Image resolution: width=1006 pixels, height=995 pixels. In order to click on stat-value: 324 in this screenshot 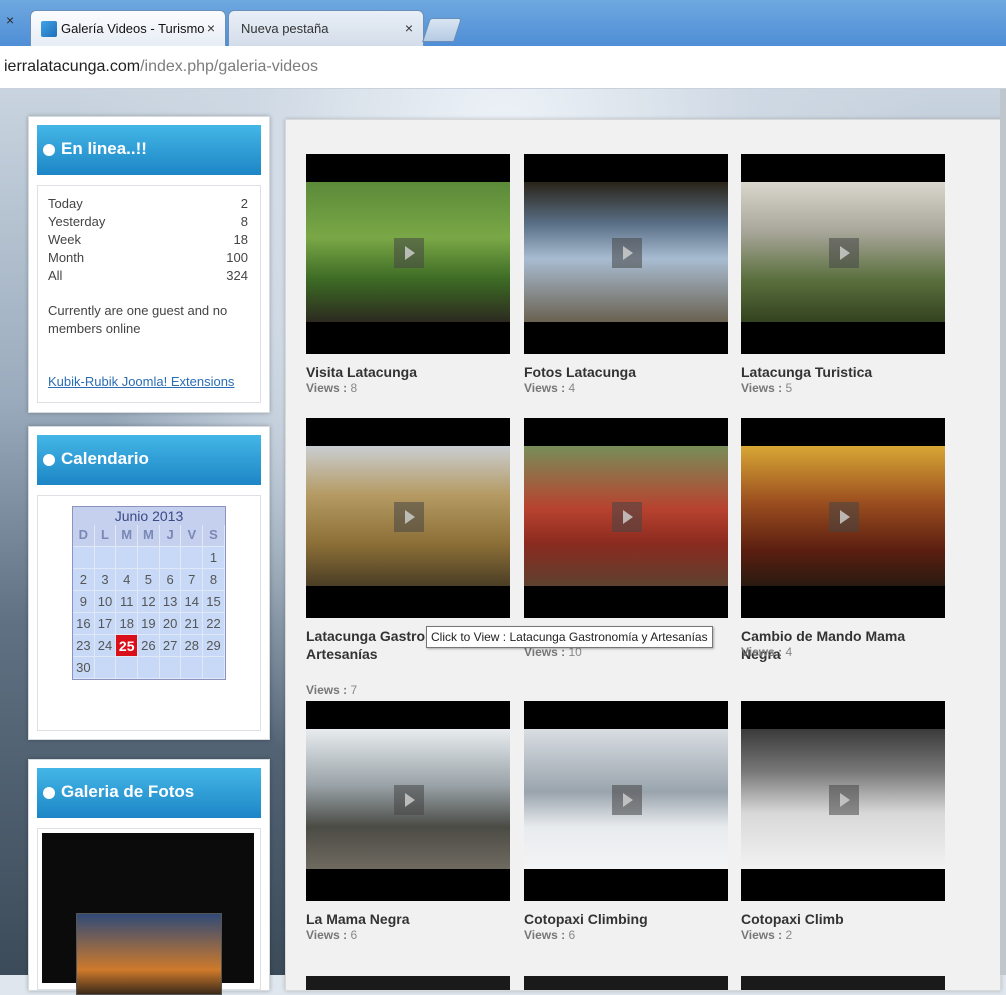, I will do `click(237, 275)`.